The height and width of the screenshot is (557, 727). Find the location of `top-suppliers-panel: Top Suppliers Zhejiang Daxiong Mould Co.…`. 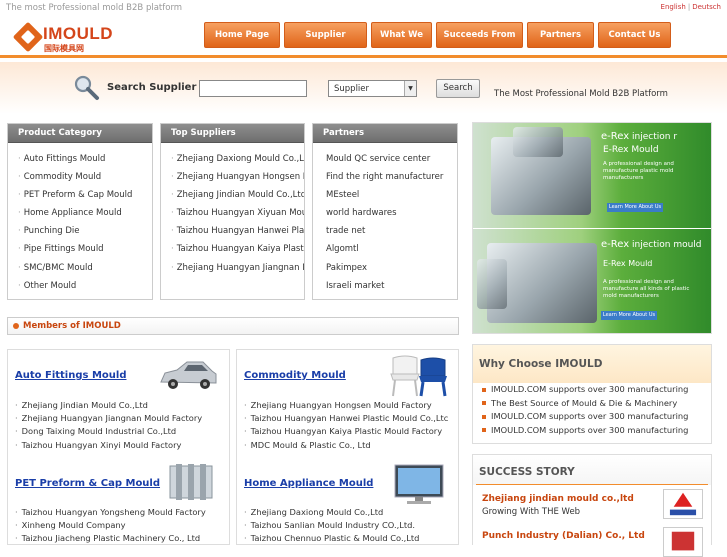

top-suppliers-panel: Top Suppliers Zhejiang Daxiong Mould Co.… is located at coordinates (232, 211).